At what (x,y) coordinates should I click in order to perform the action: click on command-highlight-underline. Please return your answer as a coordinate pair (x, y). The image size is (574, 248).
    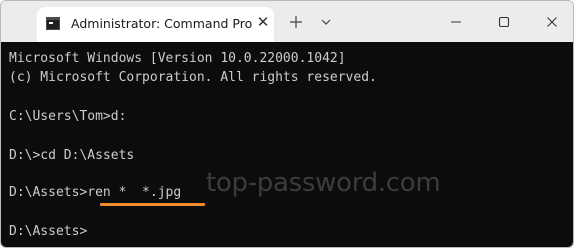
    Looking at the image, I should click on (152, 204).